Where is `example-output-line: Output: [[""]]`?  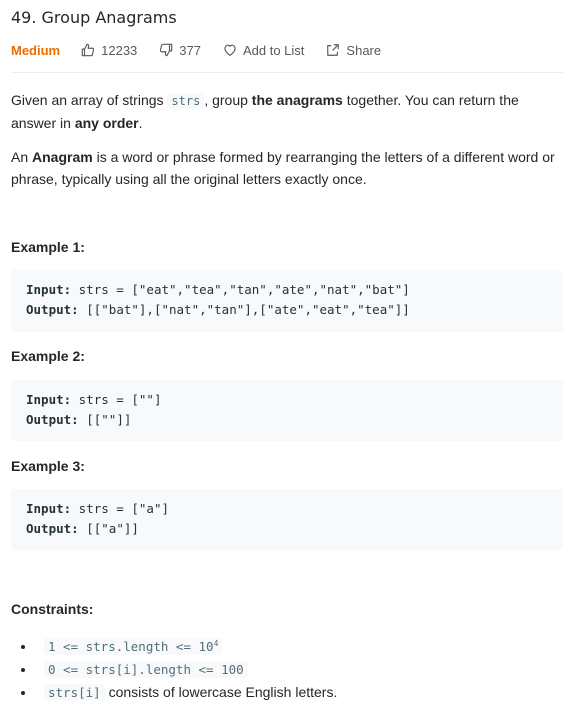
example-output-line: Output: [[""]] is located at coordinates (79, 419).